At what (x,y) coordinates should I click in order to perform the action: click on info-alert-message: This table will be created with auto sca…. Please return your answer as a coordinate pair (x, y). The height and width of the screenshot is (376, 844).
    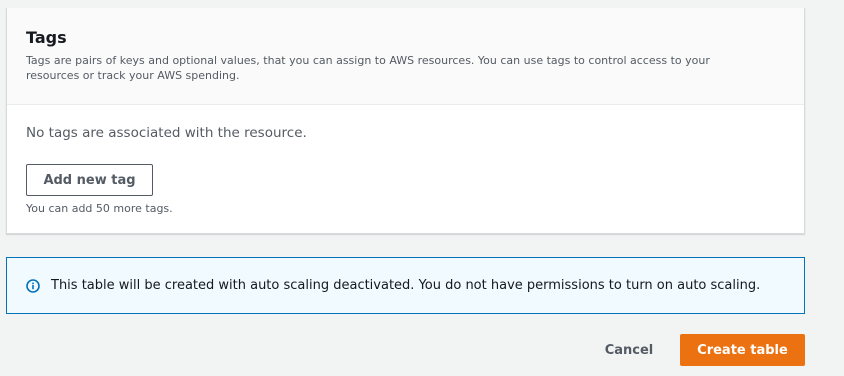
    Looking at the image, I should click on (406, 285).